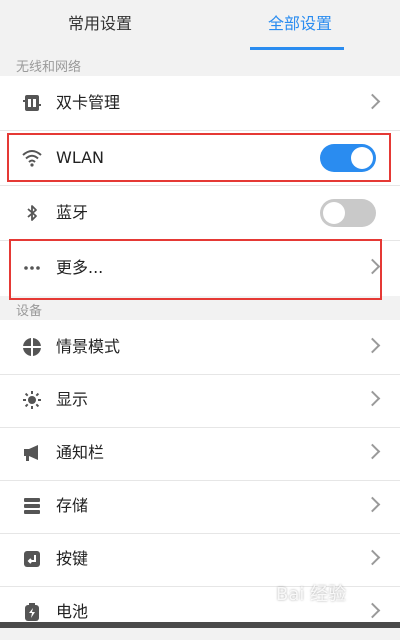 The image size is (400, 640). I want to click on megaphone-icon, so click(31, 453).